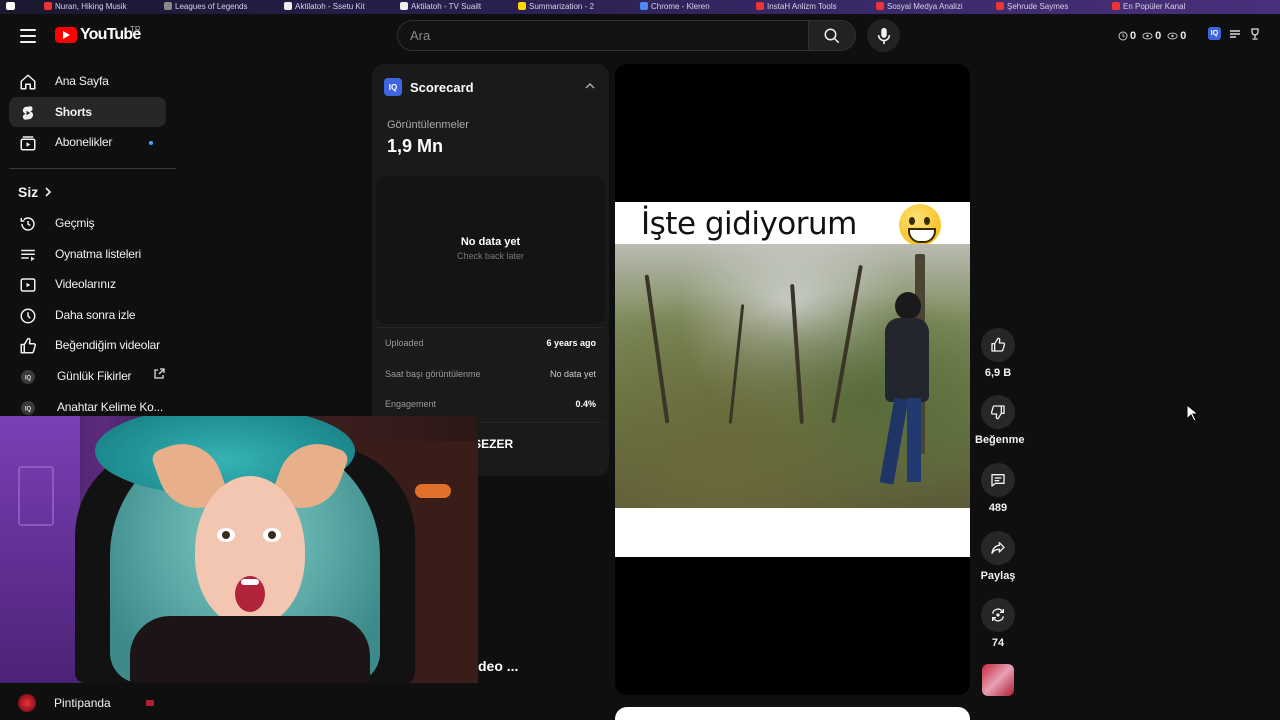  I want to click on vidiq-logo-icon: IQ, so click(393, 87).